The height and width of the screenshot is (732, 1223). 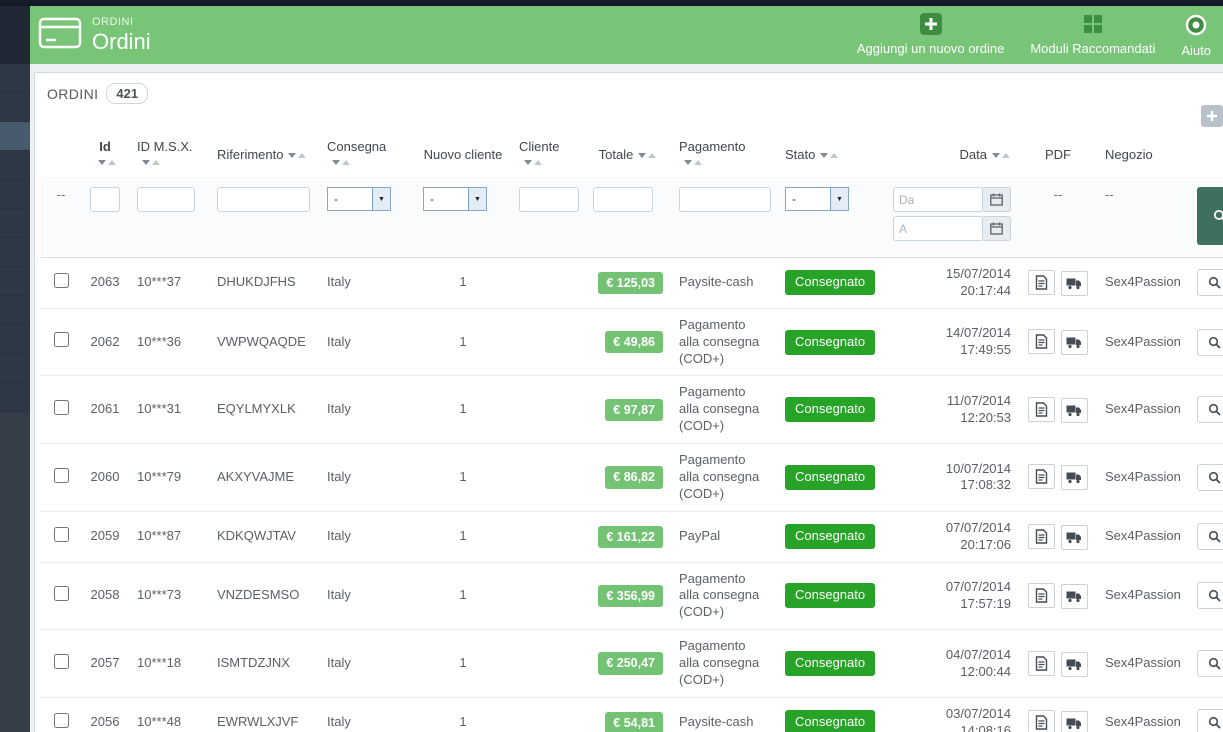 What do you see at coordinates (1210, 216) in the screenshot?
I see `filter-search-button` at bounding box center [1210, 216].